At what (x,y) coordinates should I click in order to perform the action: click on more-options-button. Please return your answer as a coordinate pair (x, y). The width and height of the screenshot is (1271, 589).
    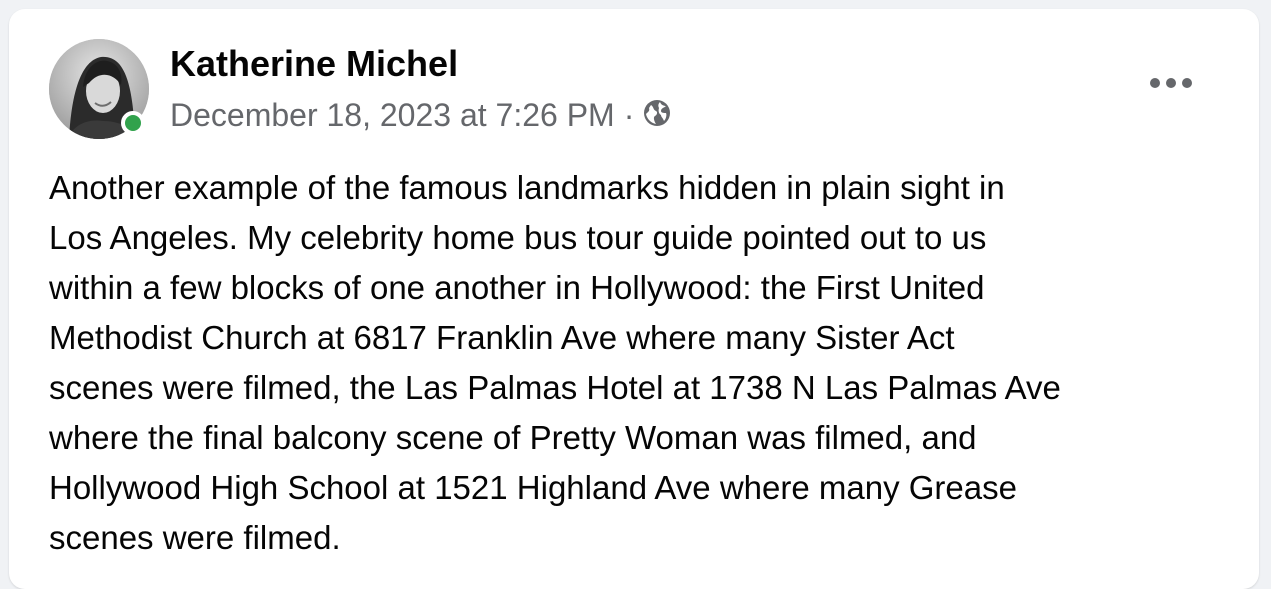
    Looking at the image, I should click on (1171, 83).